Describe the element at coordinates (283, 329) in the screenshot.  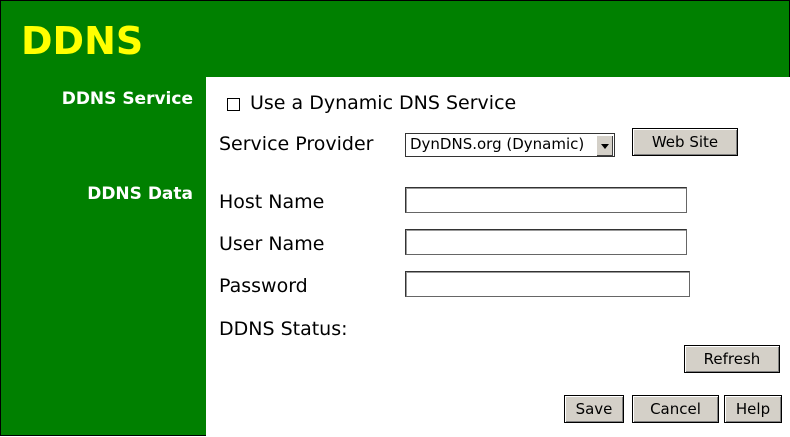
I see `ddns-status-label: DDNS Status:` at that location.